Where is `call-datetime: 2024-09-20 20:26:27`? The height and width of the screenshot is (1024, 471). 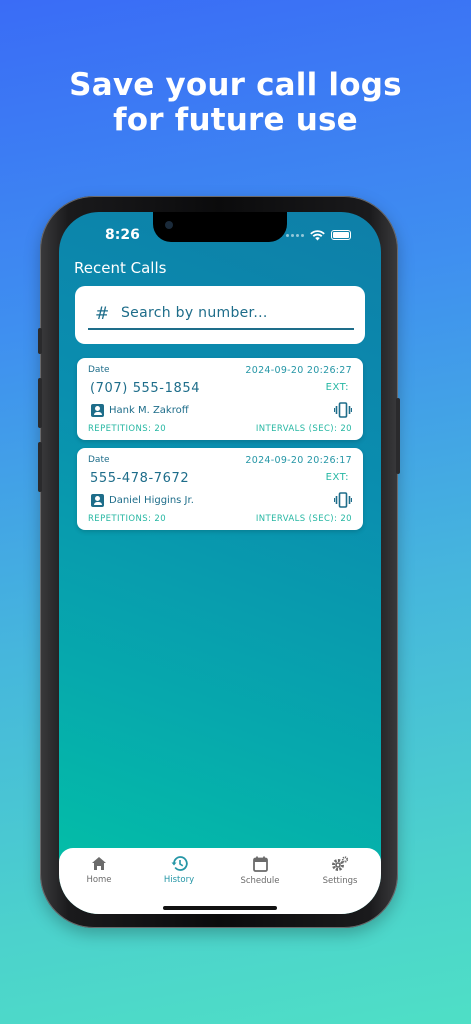 call-datetime: 2024-09-20 20:26:27 is located at coordinates (298, 370).